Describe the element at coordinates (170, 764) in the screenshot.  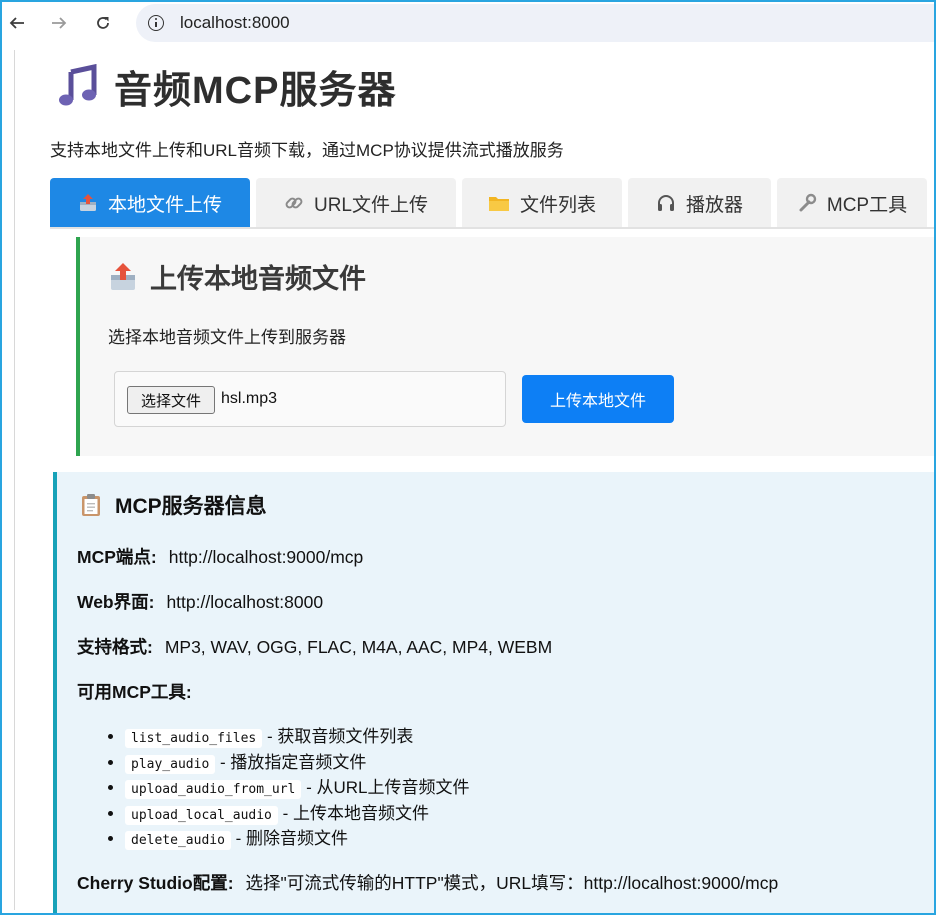
I see `tool-name: play_audio` at that location.